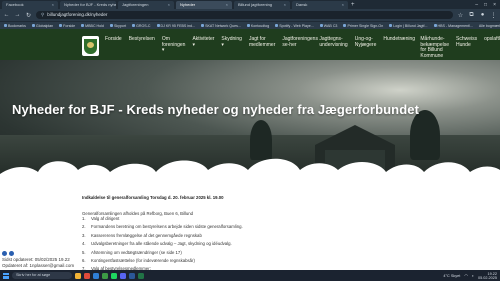 The width and height of the screenshot is (500, 281). I want to click on profile-icon: ●, so click(482, 15).